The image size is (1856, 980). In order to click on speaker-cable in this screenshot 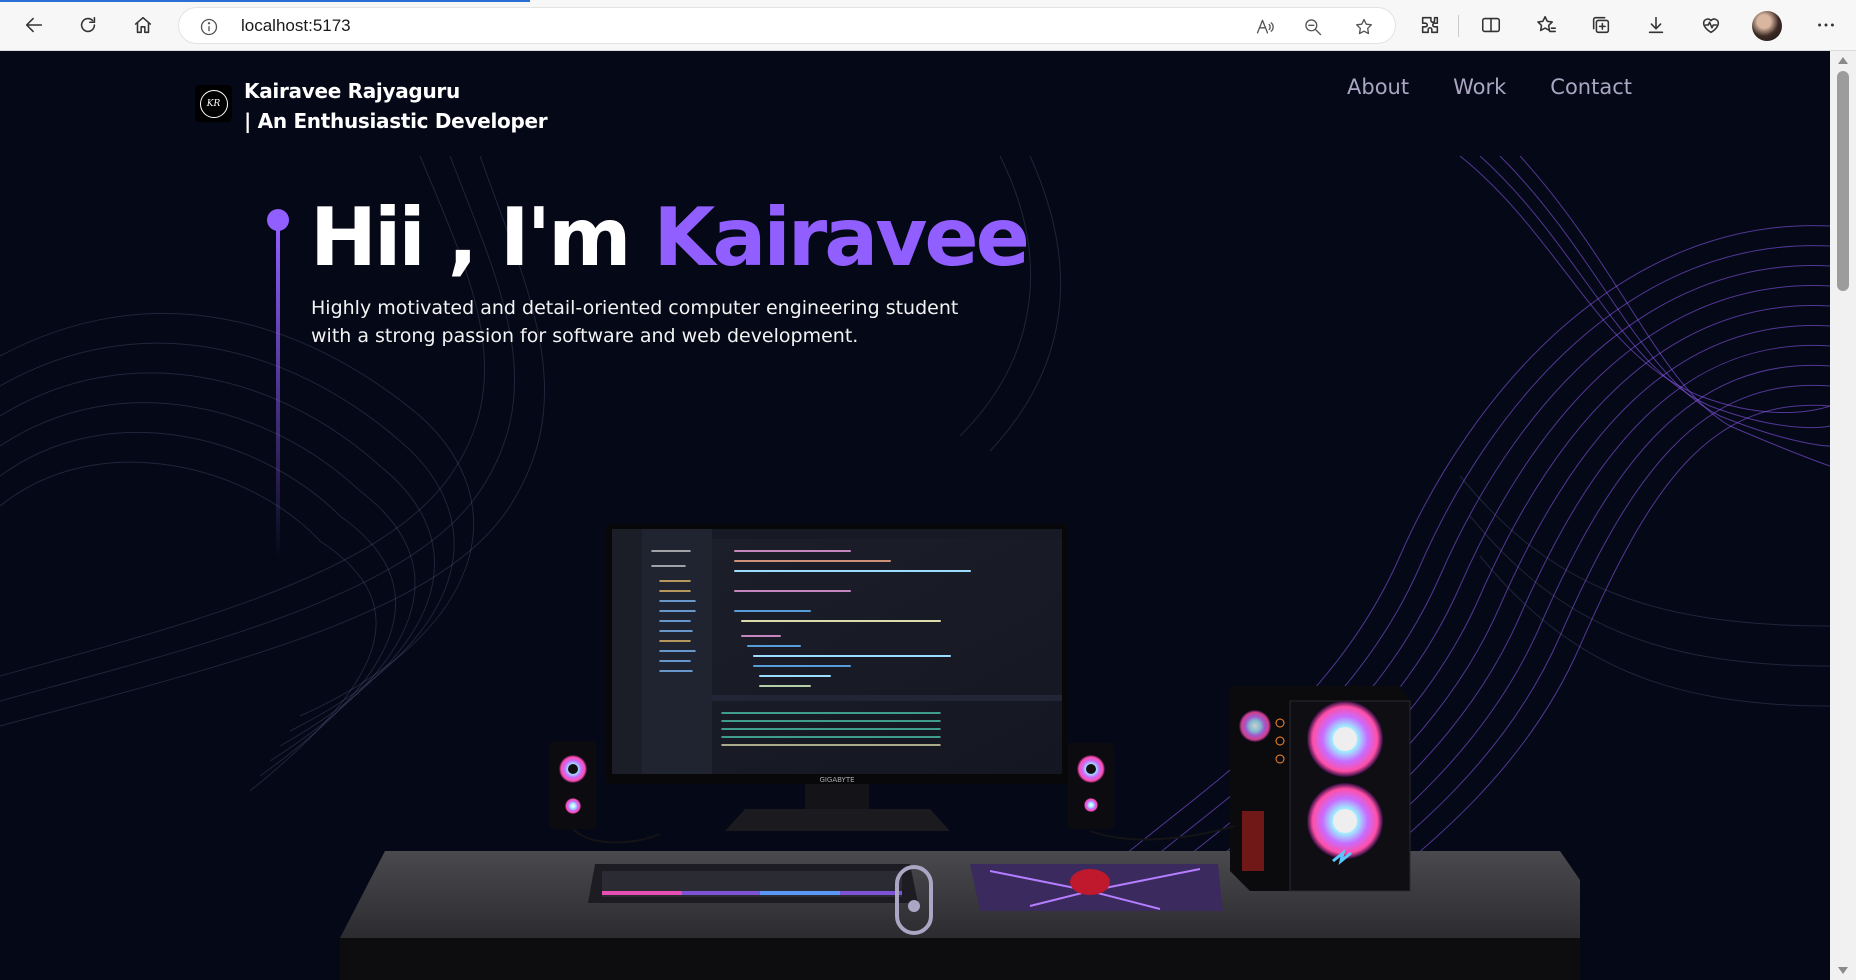, I will do `click(616, 836)`.